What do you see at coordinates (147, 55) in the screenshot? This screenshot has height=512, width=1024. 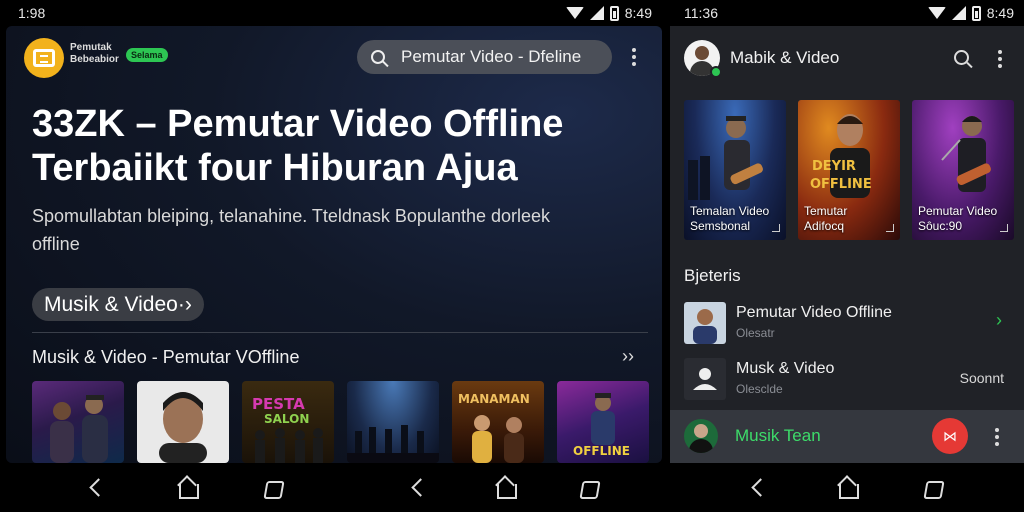 I see `status-badge: Selama` at bounding box center [147, 55].